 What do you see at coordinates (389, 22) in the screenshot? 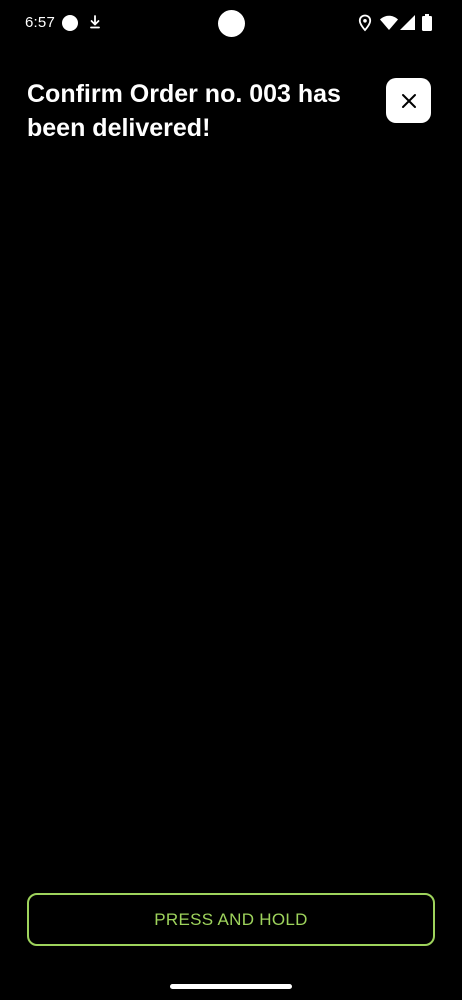
I see `wifi-icon` at bounding box center [389, 22].